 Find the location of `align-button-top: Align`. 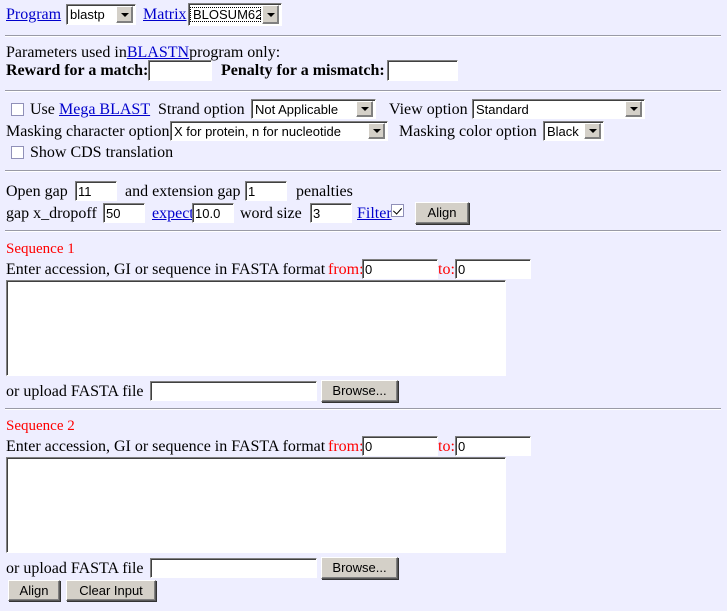

align-button-top: Align is located at coordinates (442, 213).